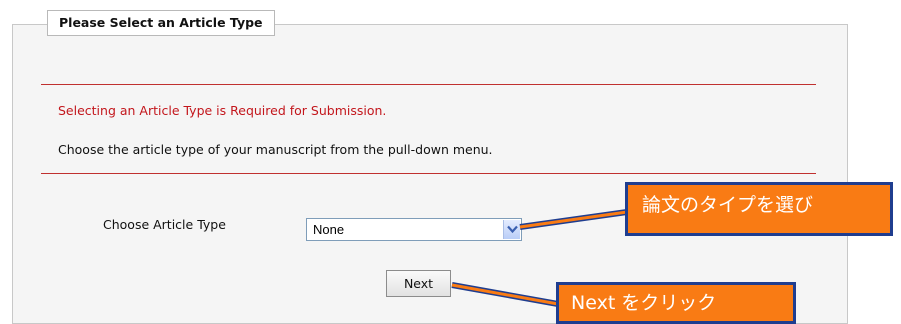 This screenshot has width=901, height=324. What do you see at coordinates (573, 219) in the screenshot?
I see `select-callout-pointer-fill` at bounding box center [573, 219].